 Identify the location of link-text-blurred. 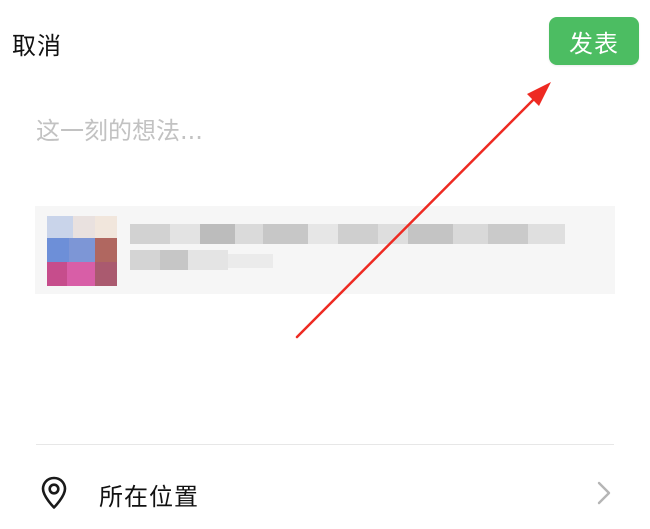
(350, 254).